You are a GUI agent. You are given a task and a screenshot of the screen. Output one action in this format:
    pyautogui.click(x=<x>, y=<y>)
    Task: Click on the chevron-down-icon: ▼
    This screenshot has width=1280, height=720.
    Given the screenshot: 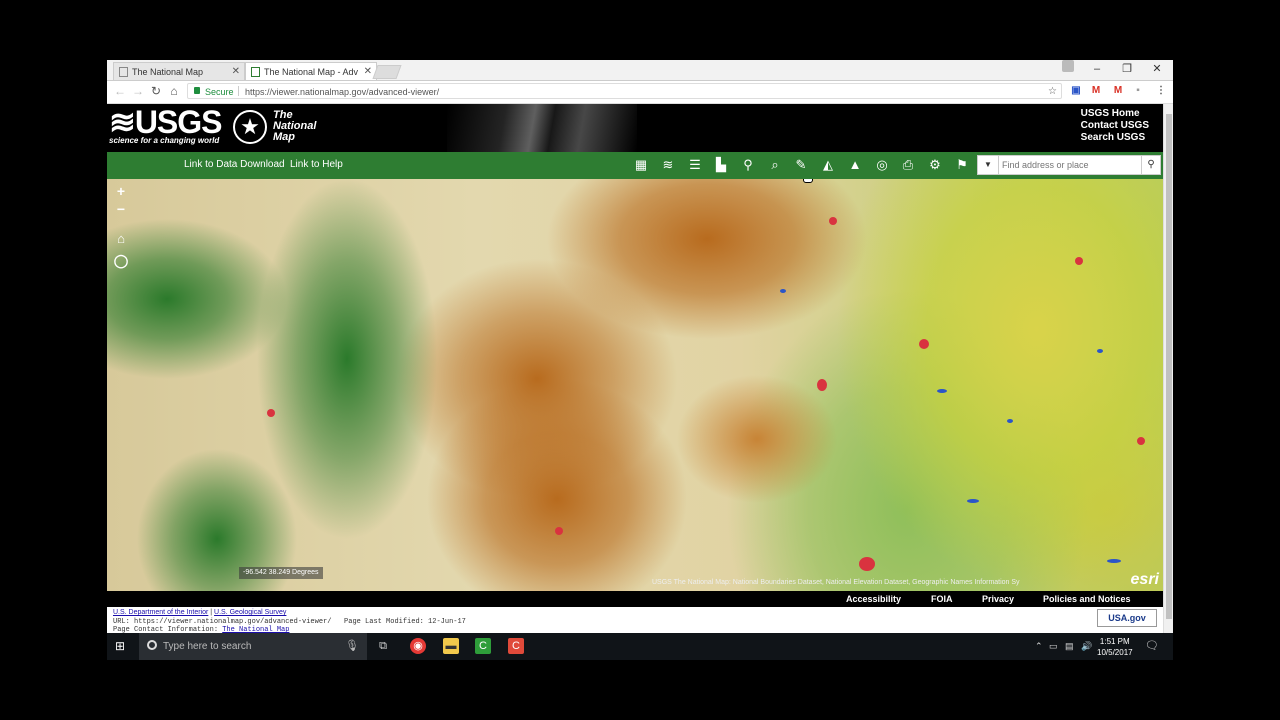 What is the action you would take?
    pyautogui.click(x=988, y=165)
    